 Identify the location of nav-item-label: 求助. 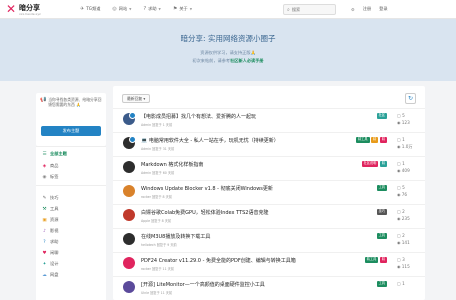
(152, 8).